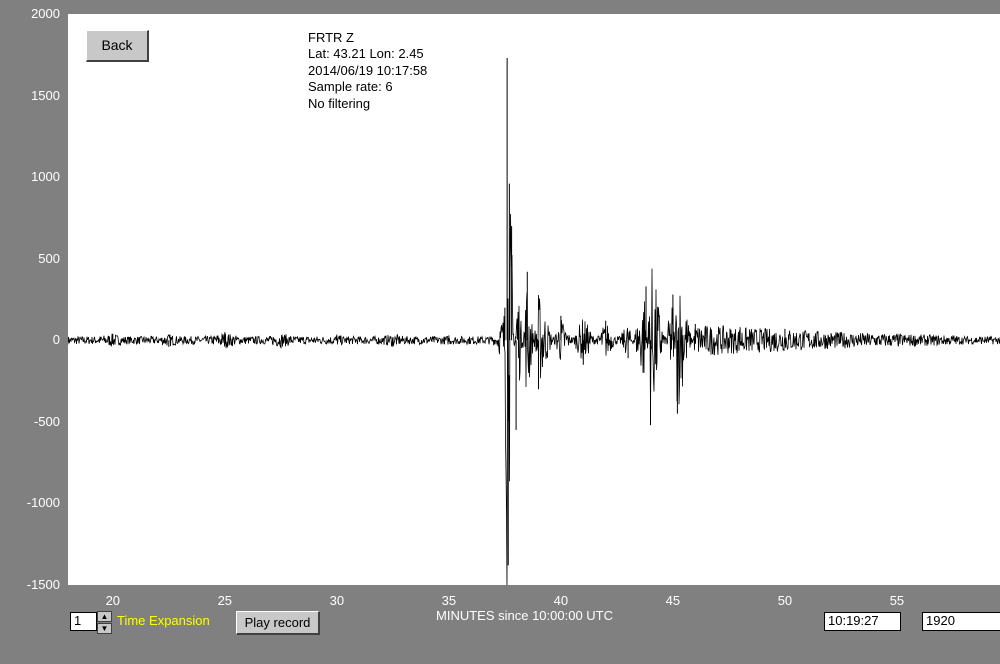 The width and height of the screenshot is (1000, 664). What do you see at coordinates (339, 103) in the screenshot?
I see `filter-status: No filtering` at bounding box center [339, 103].